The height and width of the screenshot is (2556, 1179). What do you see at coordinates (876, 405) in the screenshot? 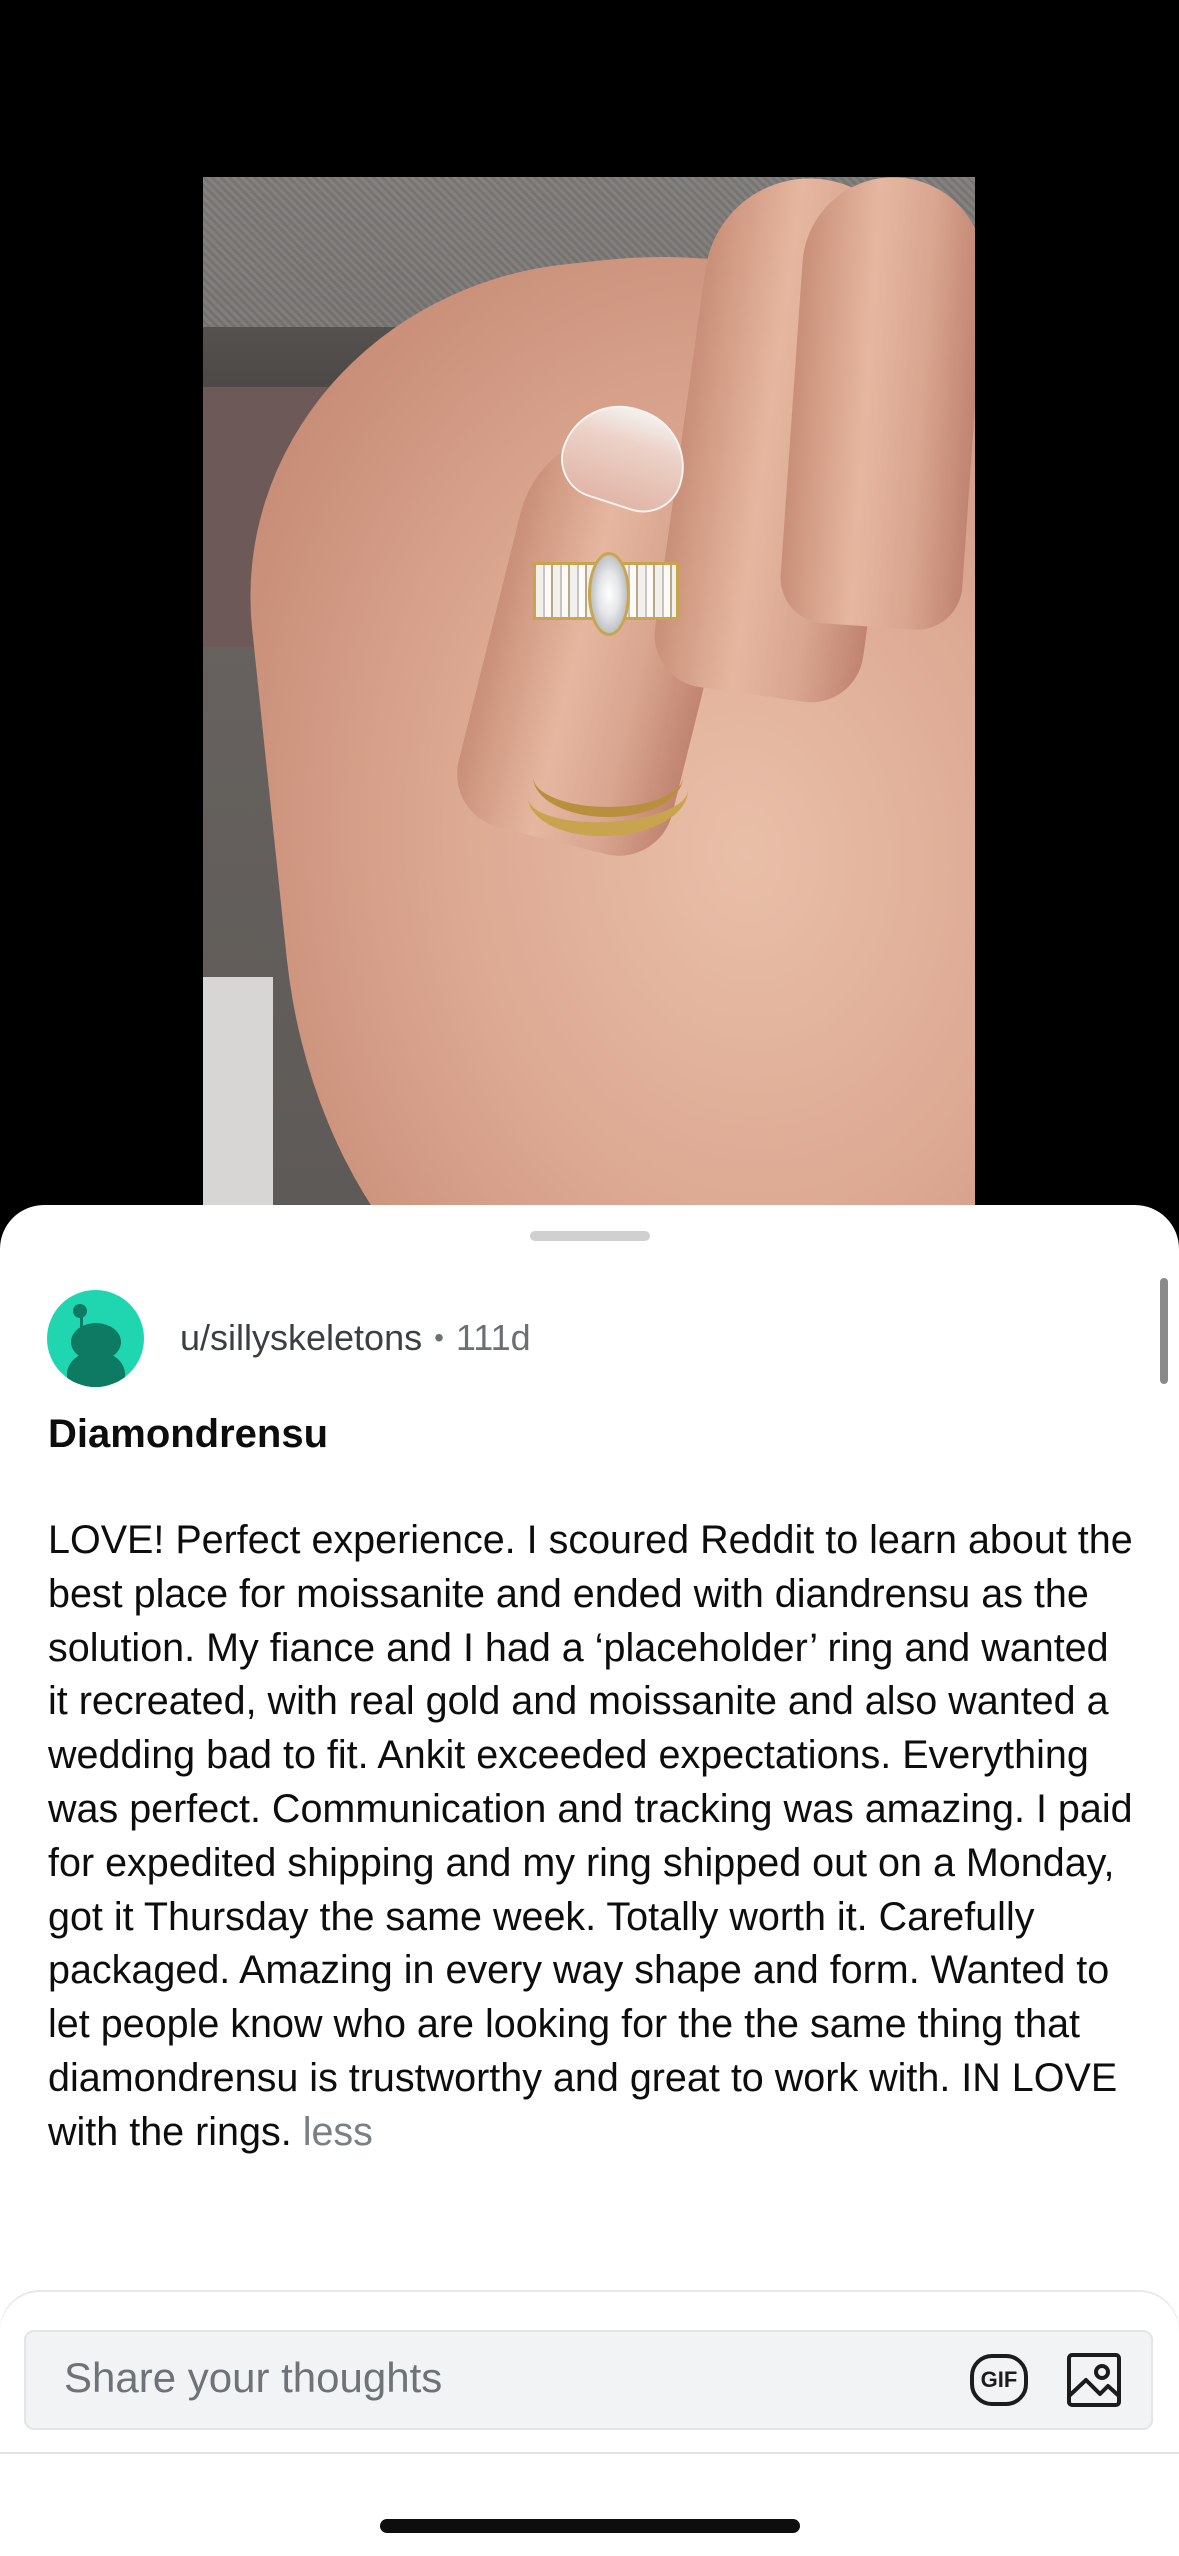
I see `photo-finger-index` at bounding box center [876, 405].